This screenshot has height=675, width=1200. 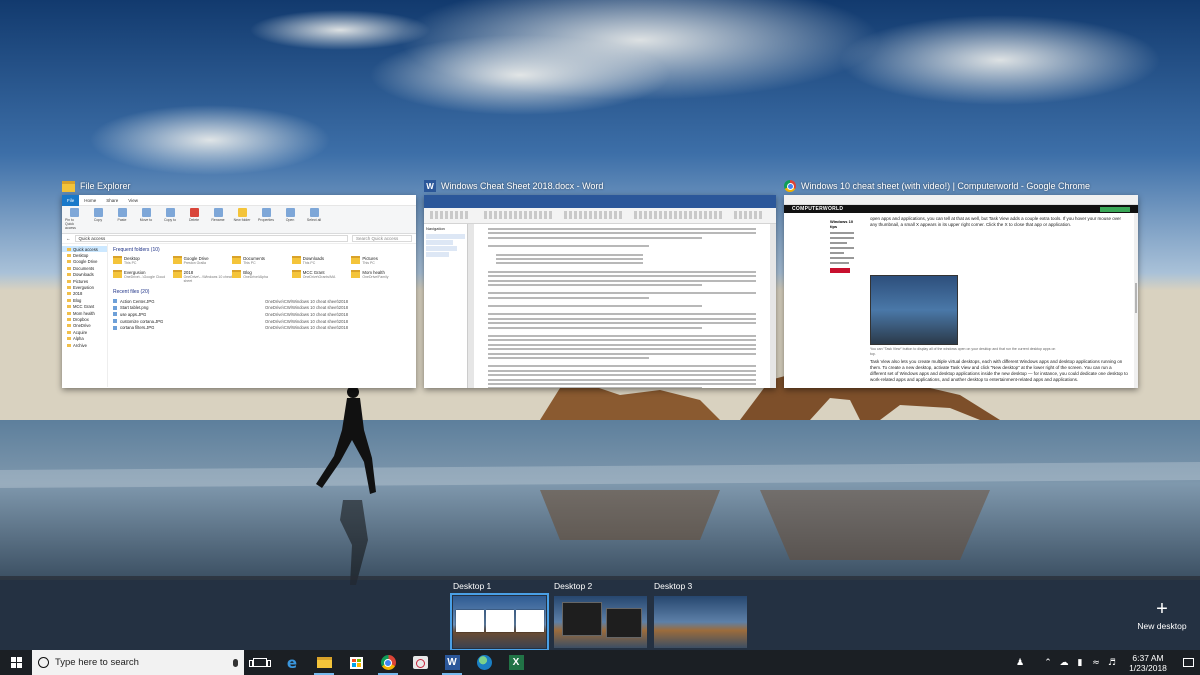 What do you see at coordinates (1096, 662) in the screenshot?
I see `wifi-icon: ≈` at bounding box center [1096, 662].